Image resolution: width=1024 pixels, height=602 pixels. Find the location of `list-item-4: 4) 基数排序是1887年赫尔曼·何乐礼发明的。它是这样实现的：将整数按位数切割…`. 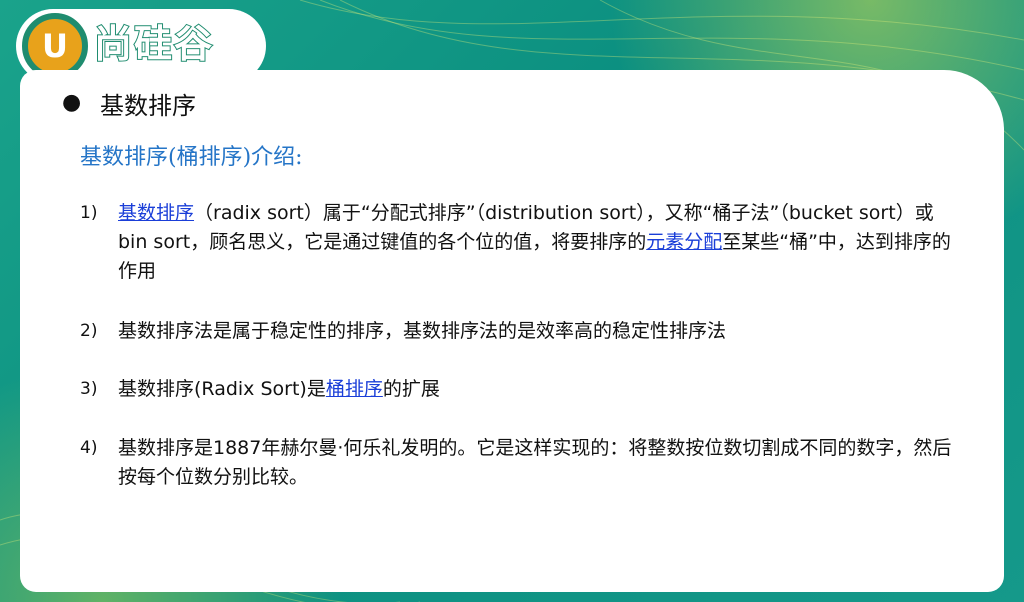

list-item-4: 4) 基数排序是1887年赫尔曼·何乐礼发明的。它是这样实现的：将整数按位数切割… is located at coordinates (520, 463).